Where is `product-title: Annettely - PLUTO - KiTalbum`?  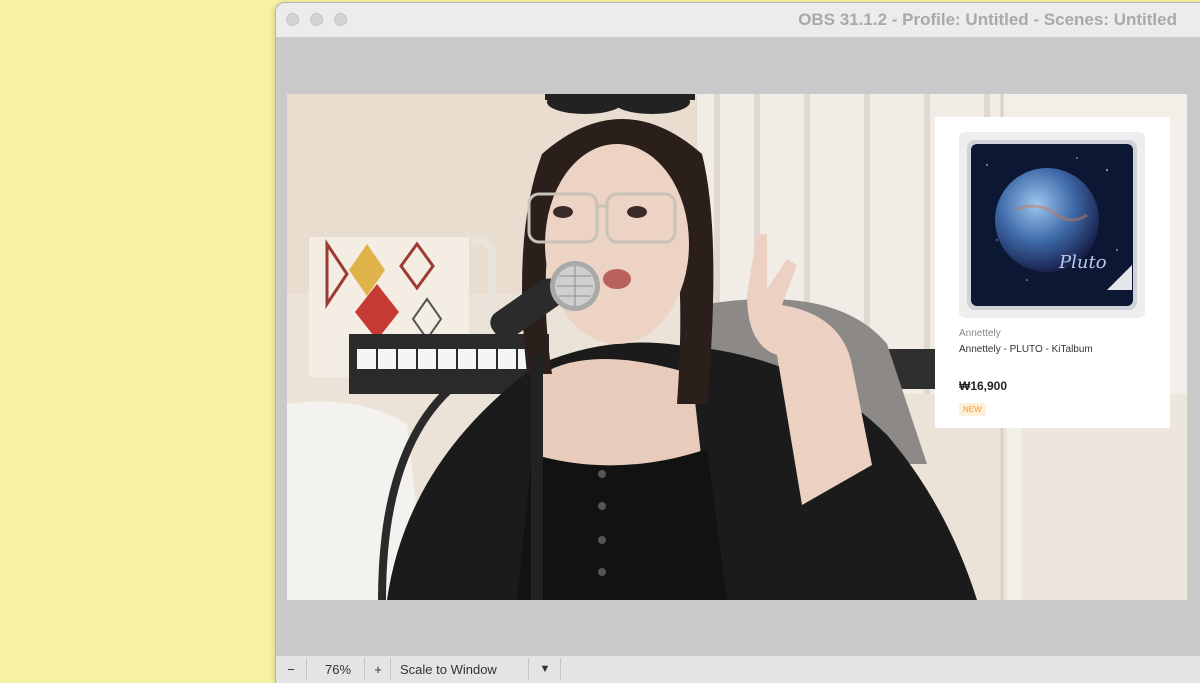 product-title: Annettely - PLUTO - KiTalbum is located at coordinates (1026, 349).